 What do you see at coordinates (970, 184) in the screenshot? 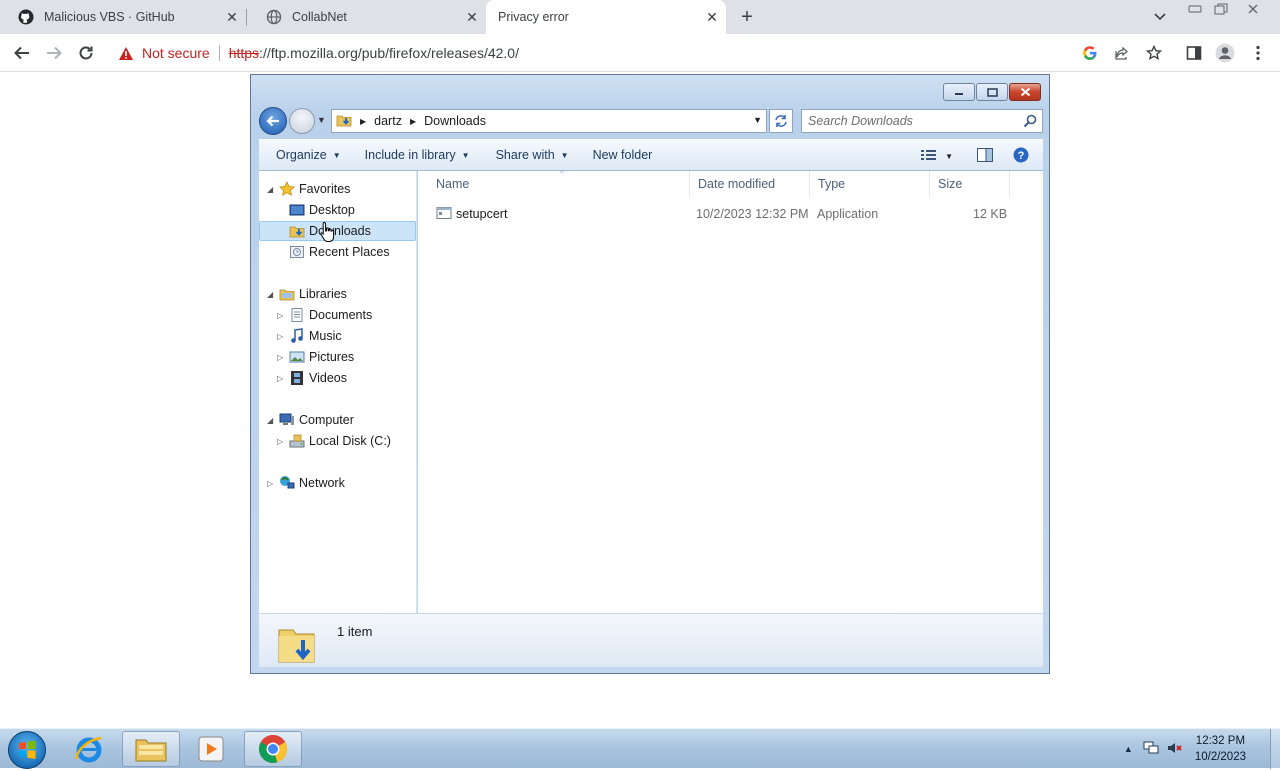
I see `column-header-size: Size` at bounding box center [970, 184].